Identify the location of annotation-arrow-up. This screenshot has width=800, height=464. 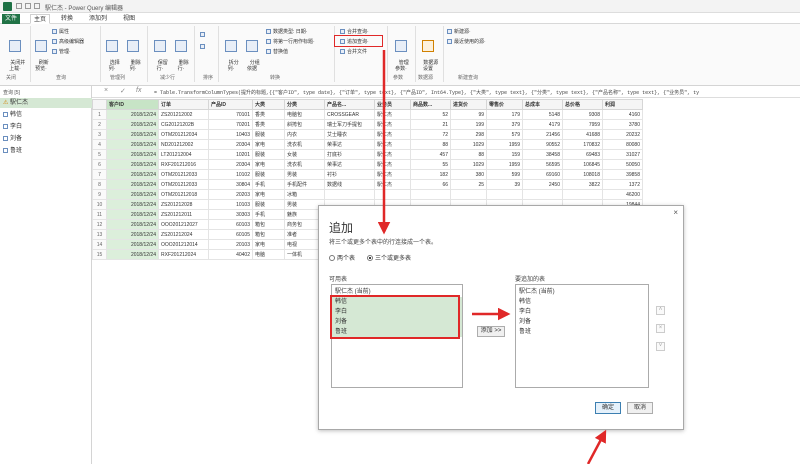
(596, 446).